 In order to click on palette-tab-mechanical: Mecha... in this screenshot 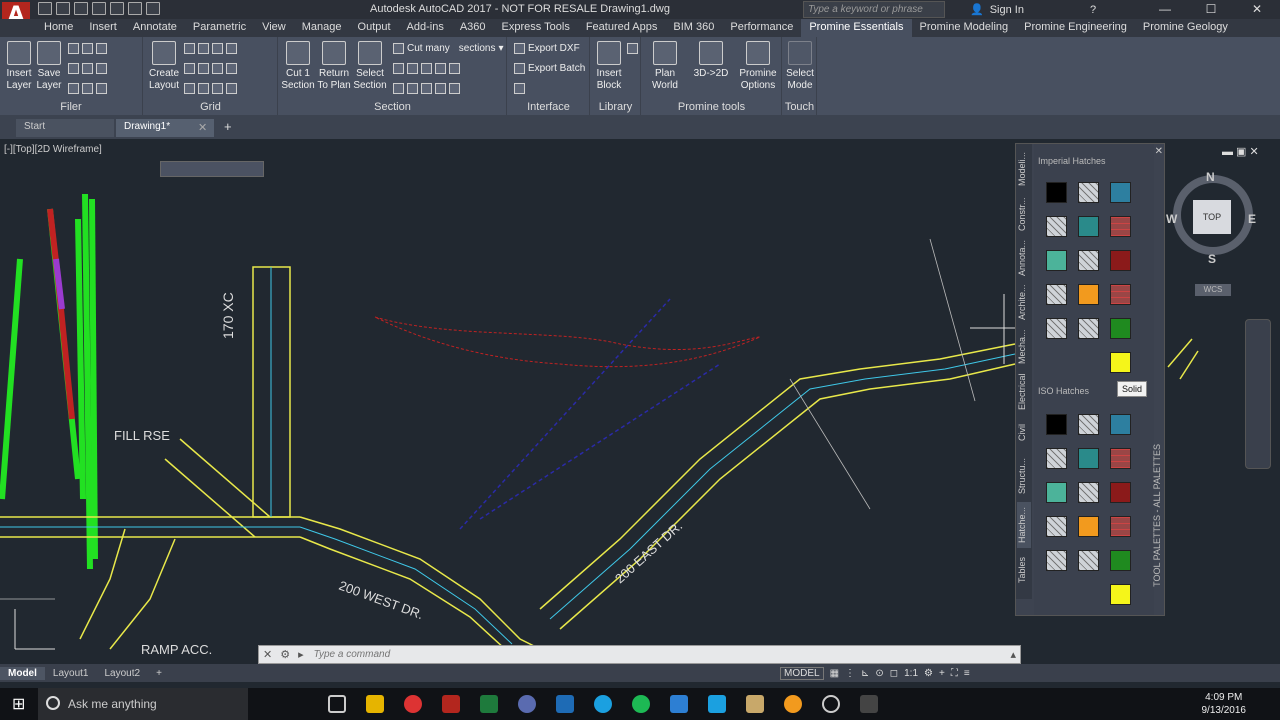, I will do `click(1024, 347)`.